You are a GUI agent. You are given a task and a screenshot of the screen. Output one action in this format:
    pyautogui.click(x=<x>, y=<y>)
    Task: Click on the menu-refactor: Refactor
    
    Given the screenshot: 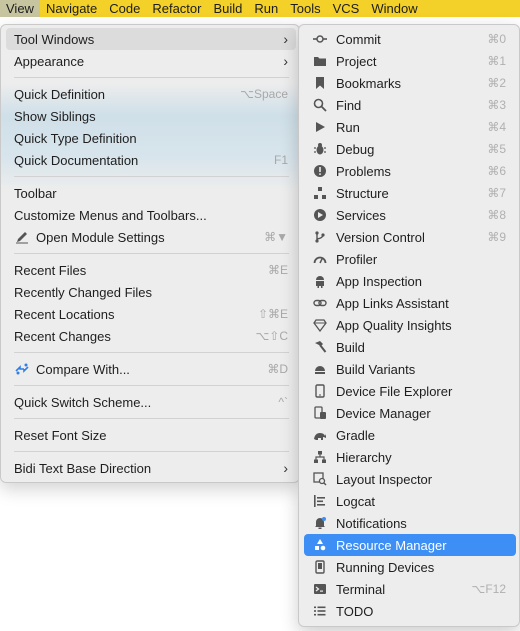 What is the action you would take?
    pyautogui.click(x=176, y=8)
    